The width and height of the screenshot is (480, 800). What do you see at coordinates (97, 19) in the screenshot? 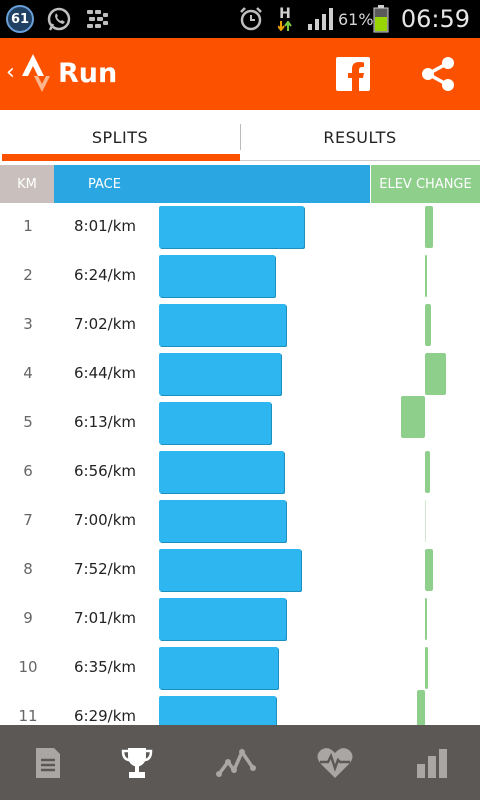
I see `blackberry-messenger-icon` at bounding box center [97, 19].